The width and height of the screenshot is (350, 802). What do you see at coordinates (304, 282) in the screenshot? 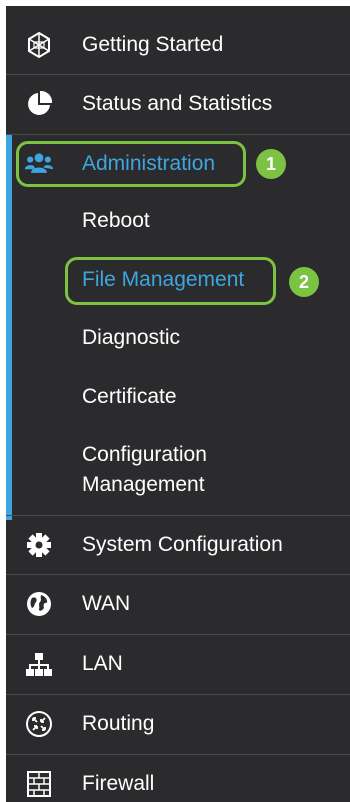
I see `step-badge-2: 2` at bounding box center [304, 282].